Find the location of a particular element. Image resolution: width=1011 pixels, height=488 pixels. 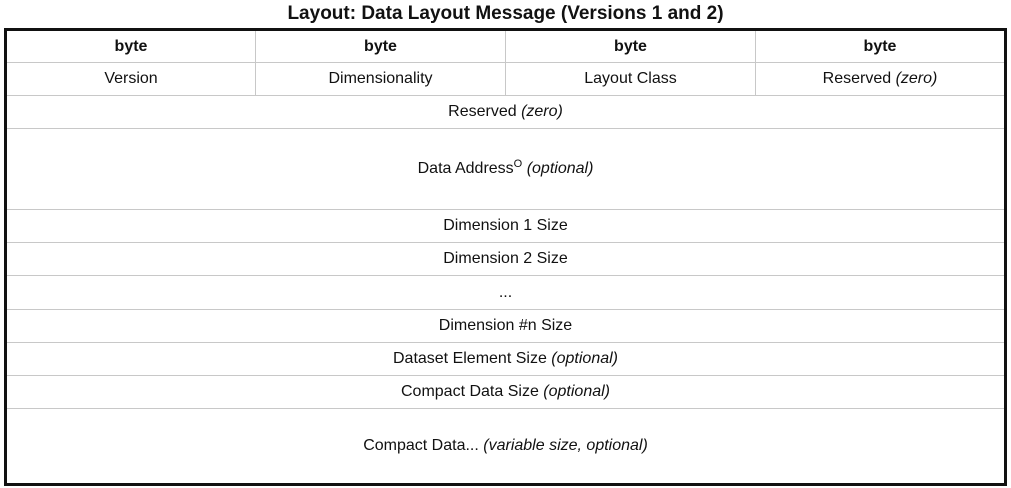

data-address-label: Data Address is located at coordinates (465, 169).